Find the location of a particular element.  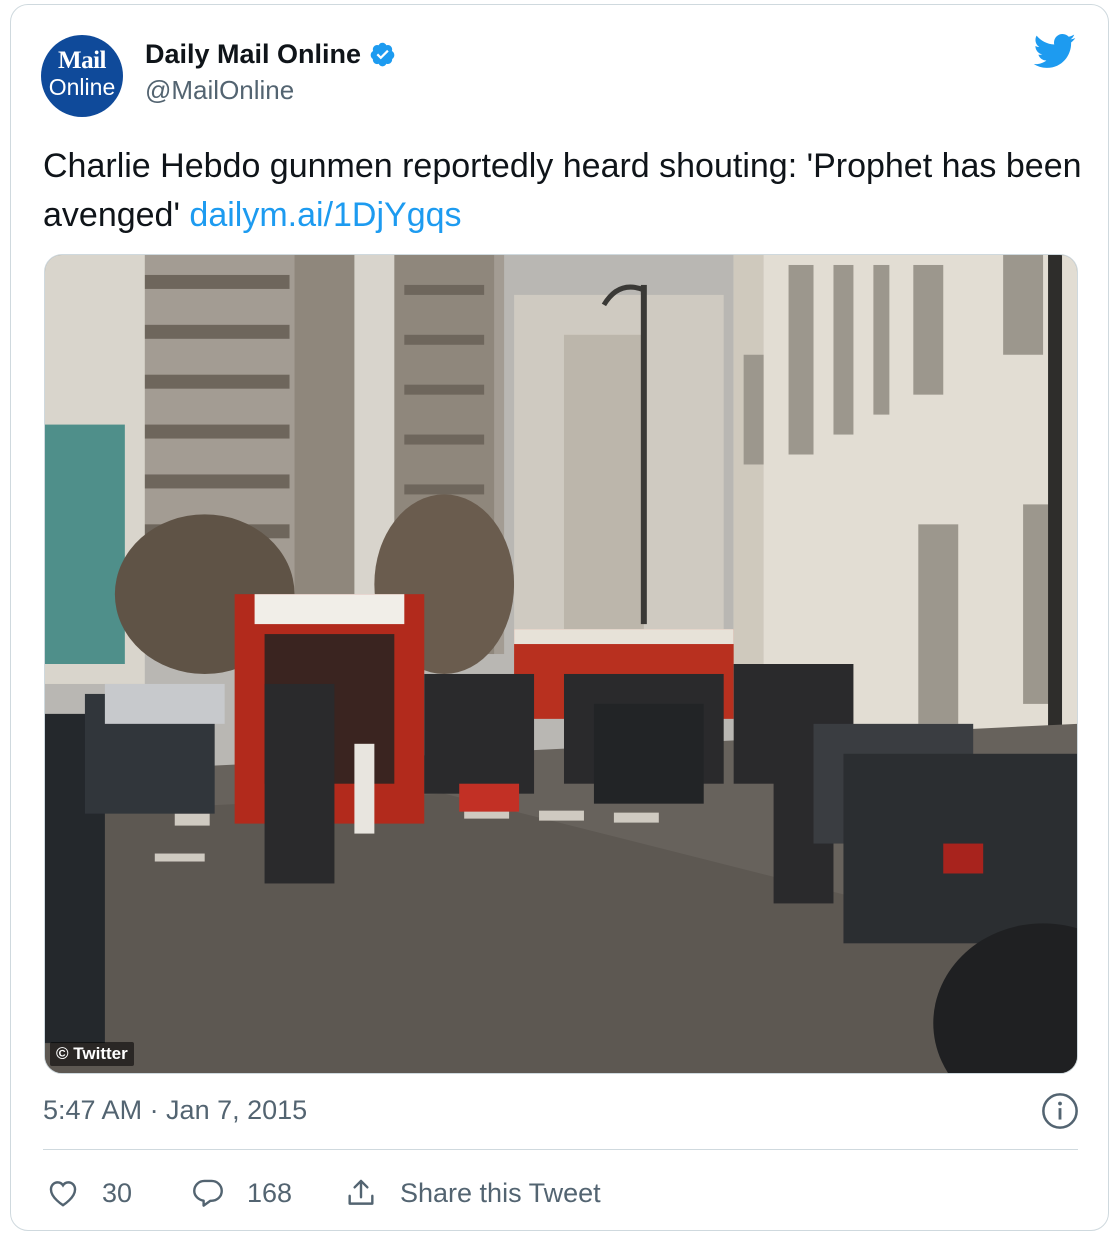

share-upload-icon is located at coordinates (361, 1192).